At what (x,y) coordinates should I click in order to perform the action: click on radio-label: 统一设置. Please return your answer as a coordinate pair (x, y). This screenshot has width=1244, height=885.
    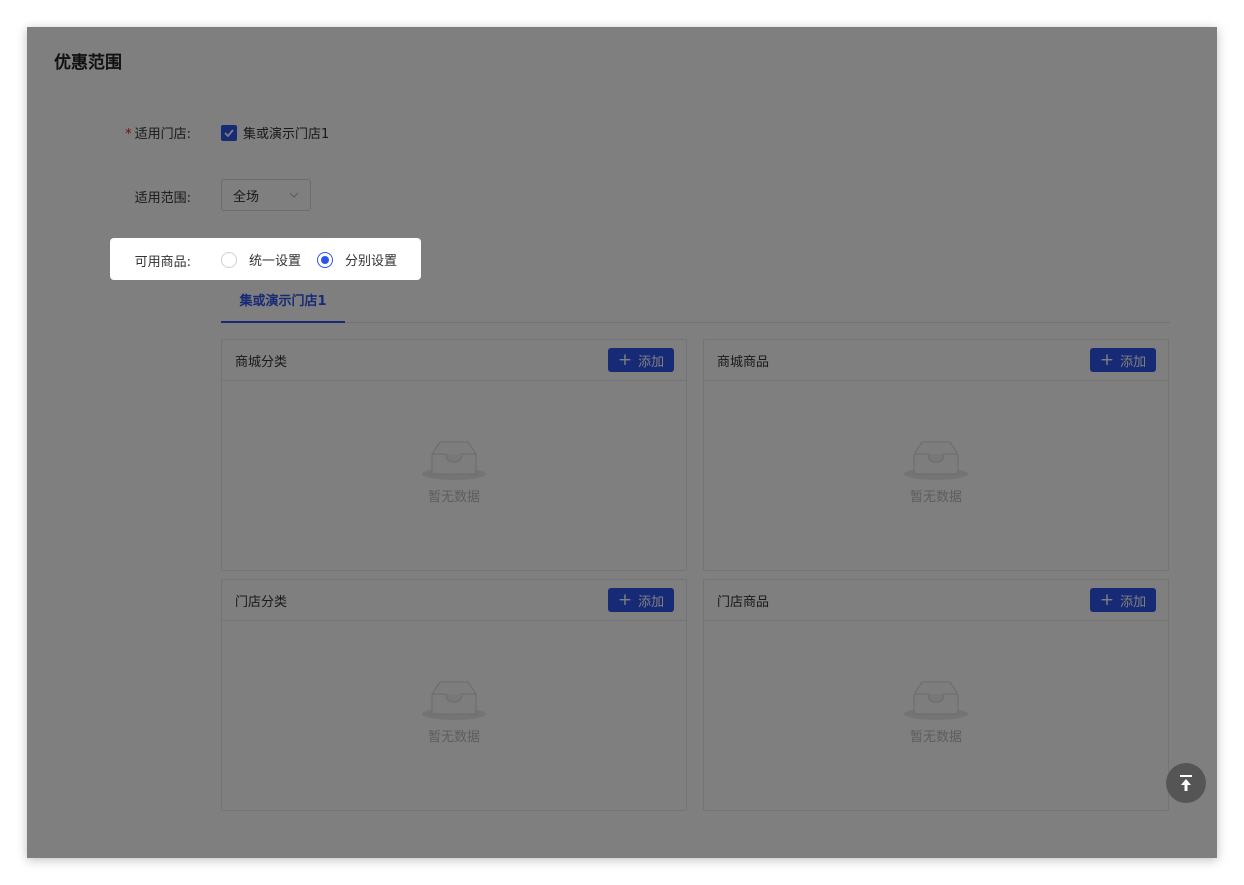
    Looking at the image, I should click on (275, 261).